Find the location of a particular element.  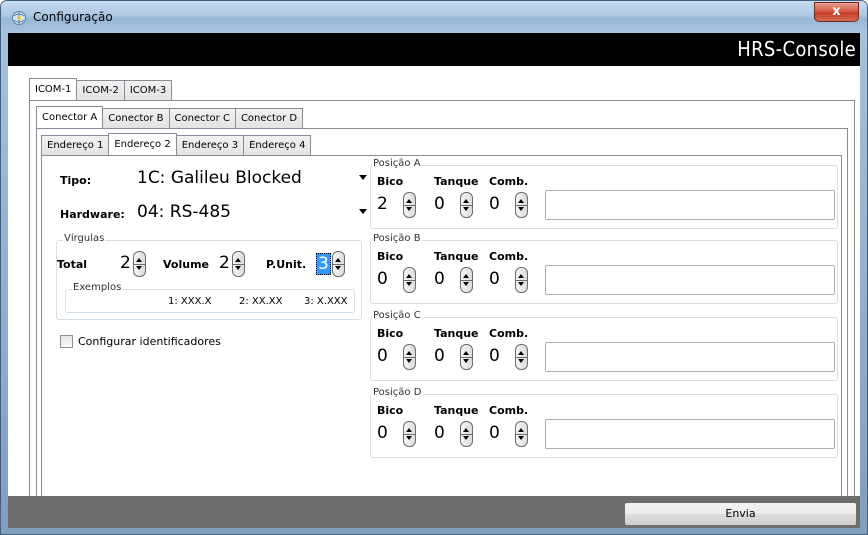

posicao-group: Posição A Bico Tanque Comb. 2 0 0 is located at coordinates (604, 193).